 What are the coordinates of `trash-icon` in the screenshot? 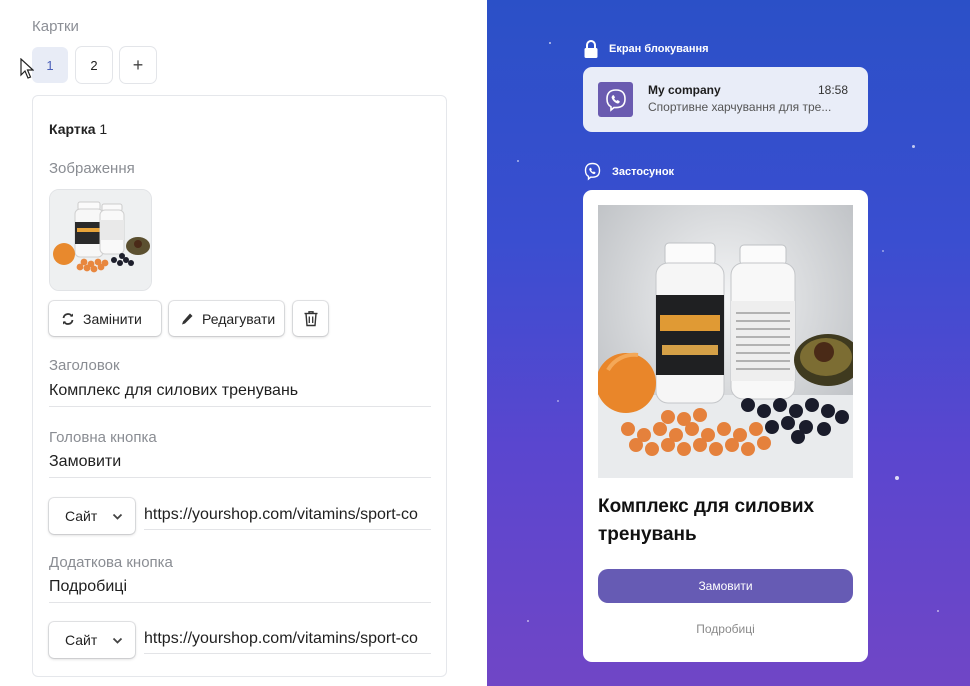 It's located at (310, 319).